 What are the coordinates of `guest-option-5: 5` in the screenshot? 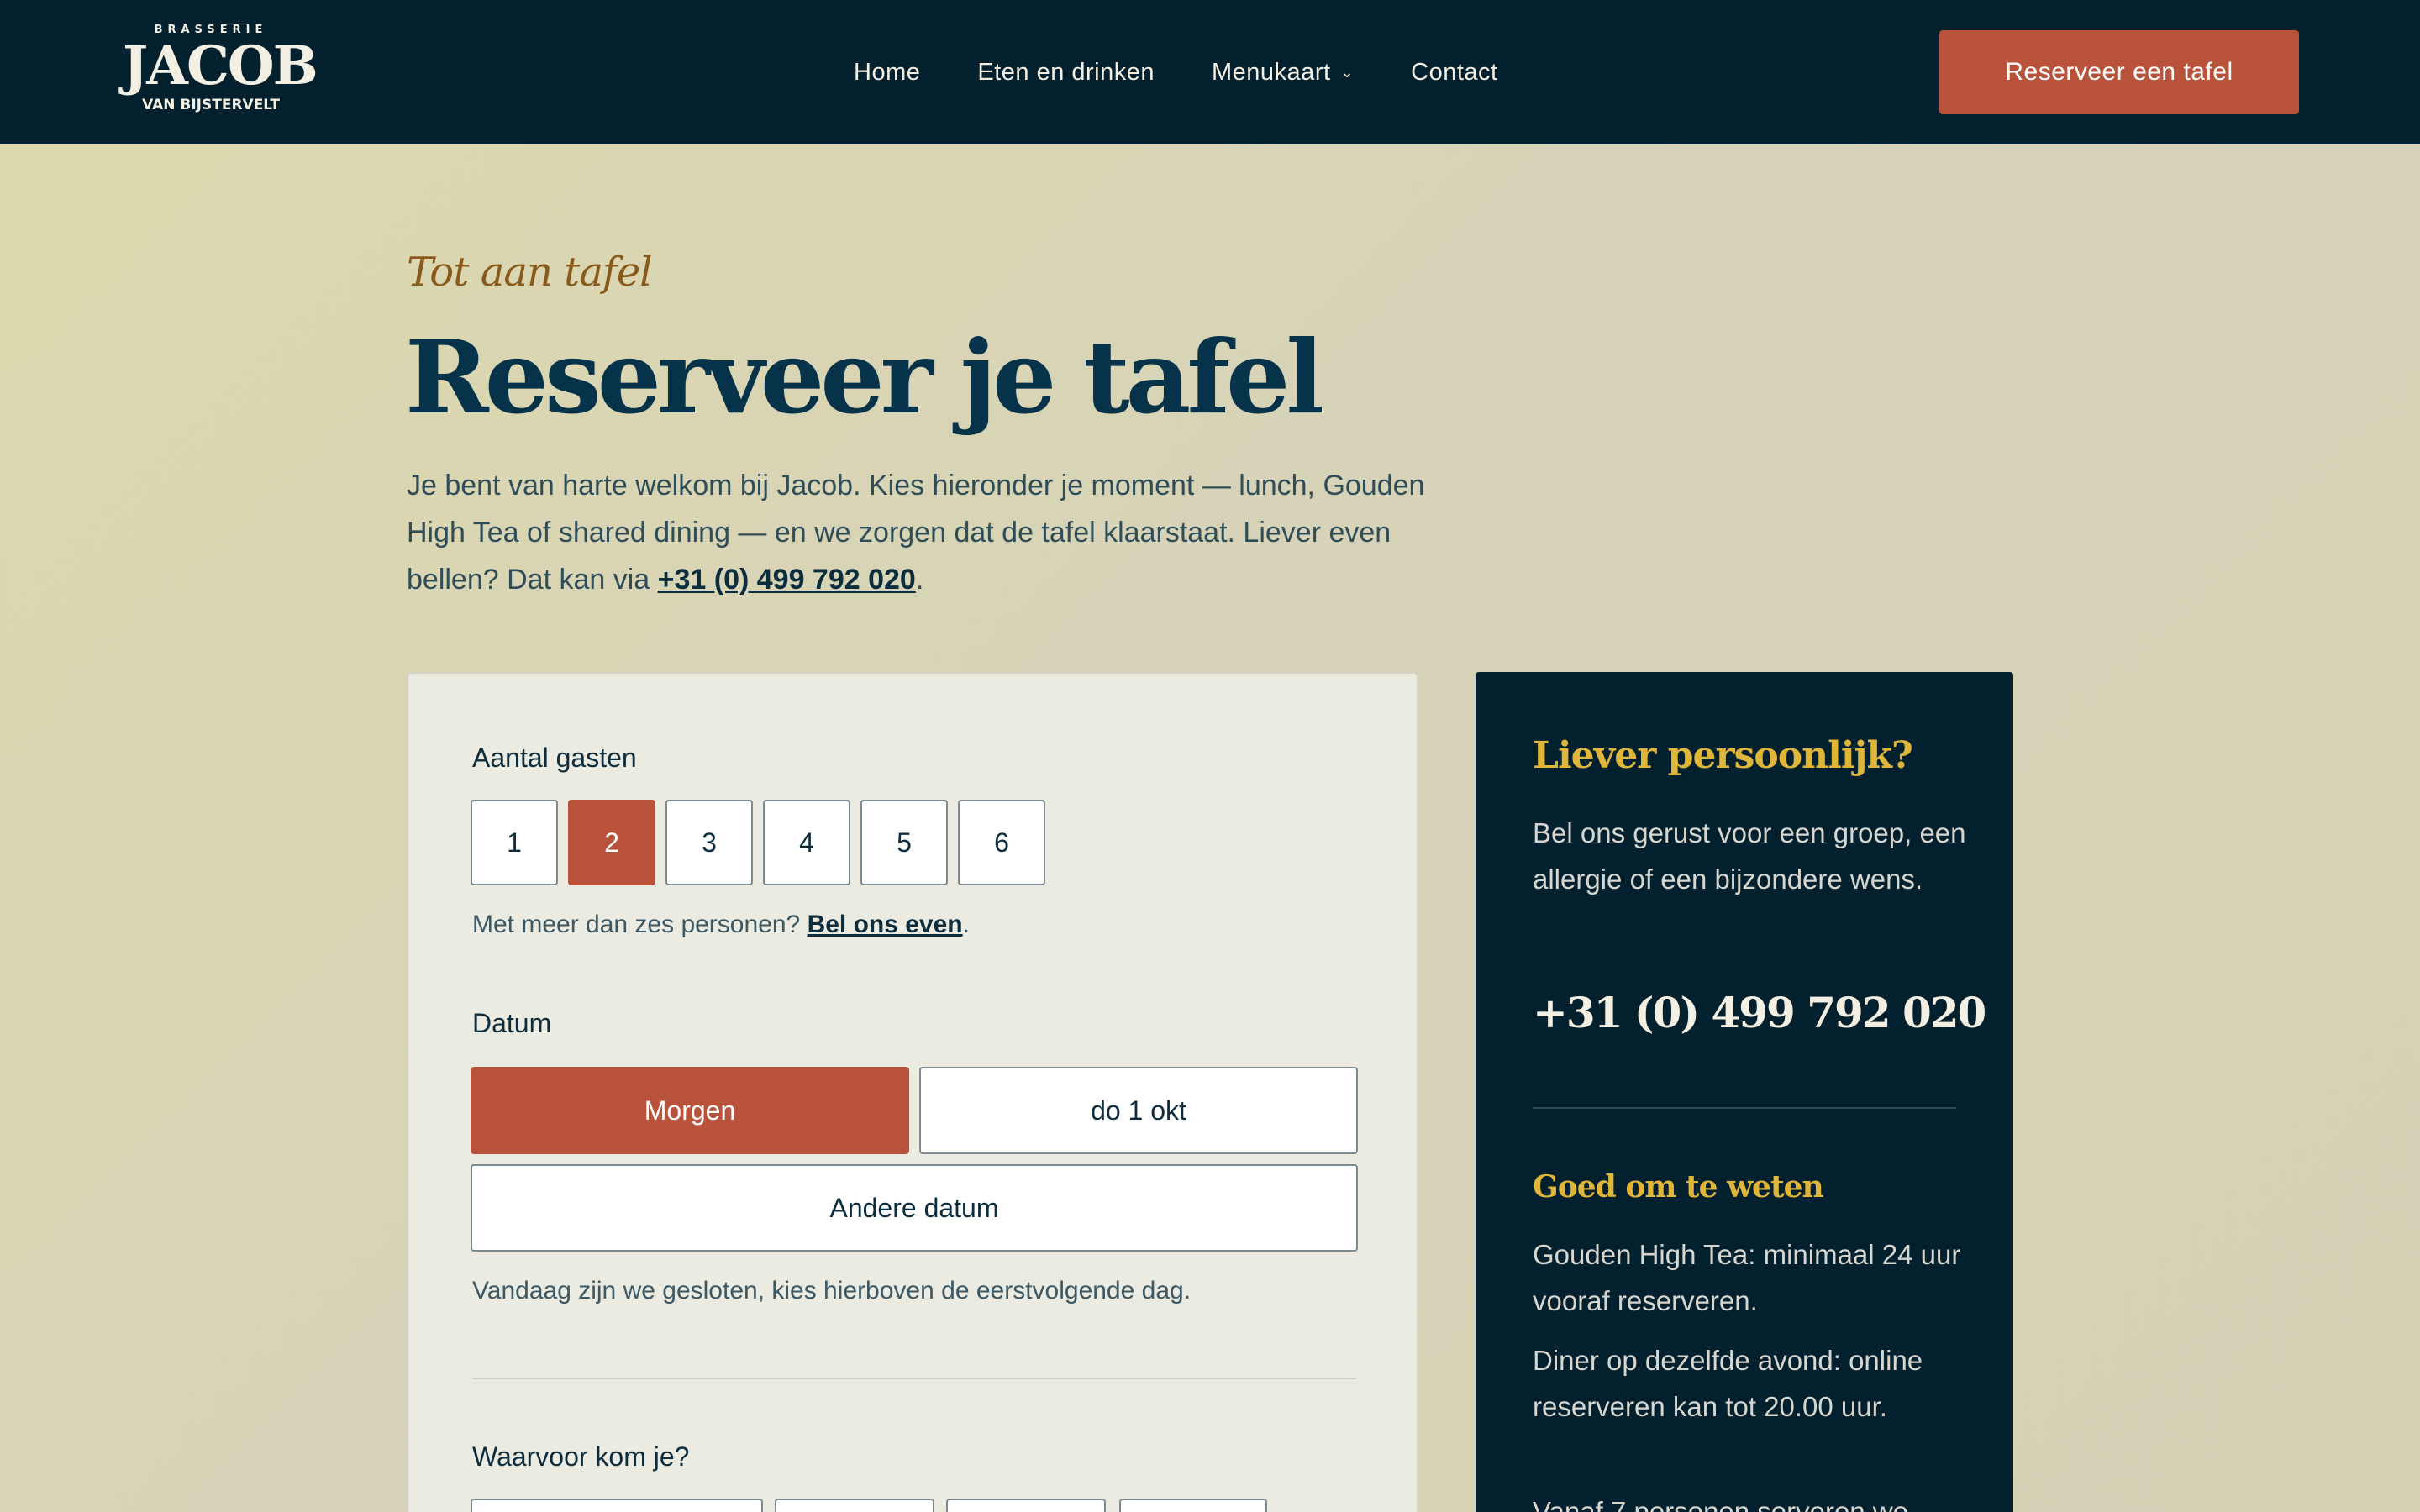 It's located at (904, 842).